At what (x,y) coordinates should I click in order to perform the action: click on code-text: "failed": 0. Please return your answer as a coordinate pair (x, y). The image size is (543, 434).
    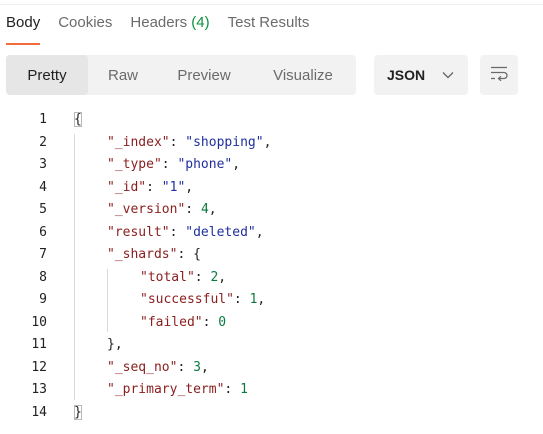
    Looking at the image, I should click on (183, 323).